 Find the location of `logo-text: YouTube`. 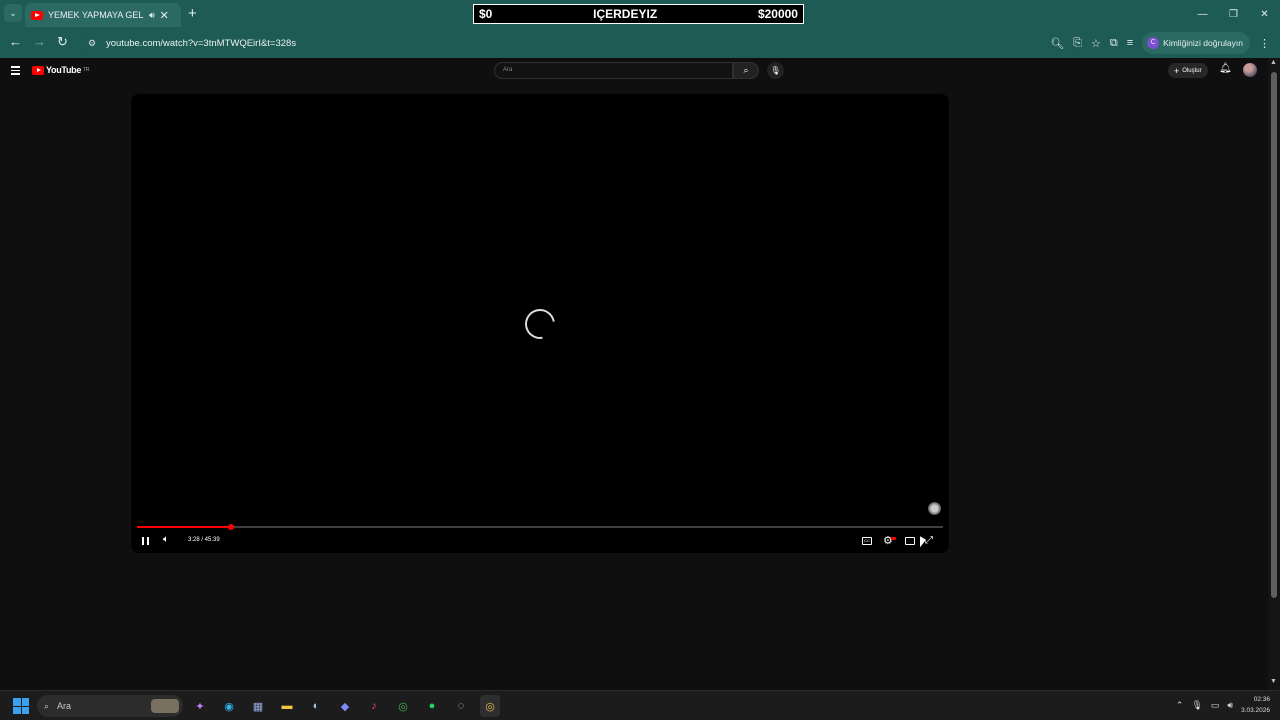

logo-text: YouTube is located at coordinates (64, 70).